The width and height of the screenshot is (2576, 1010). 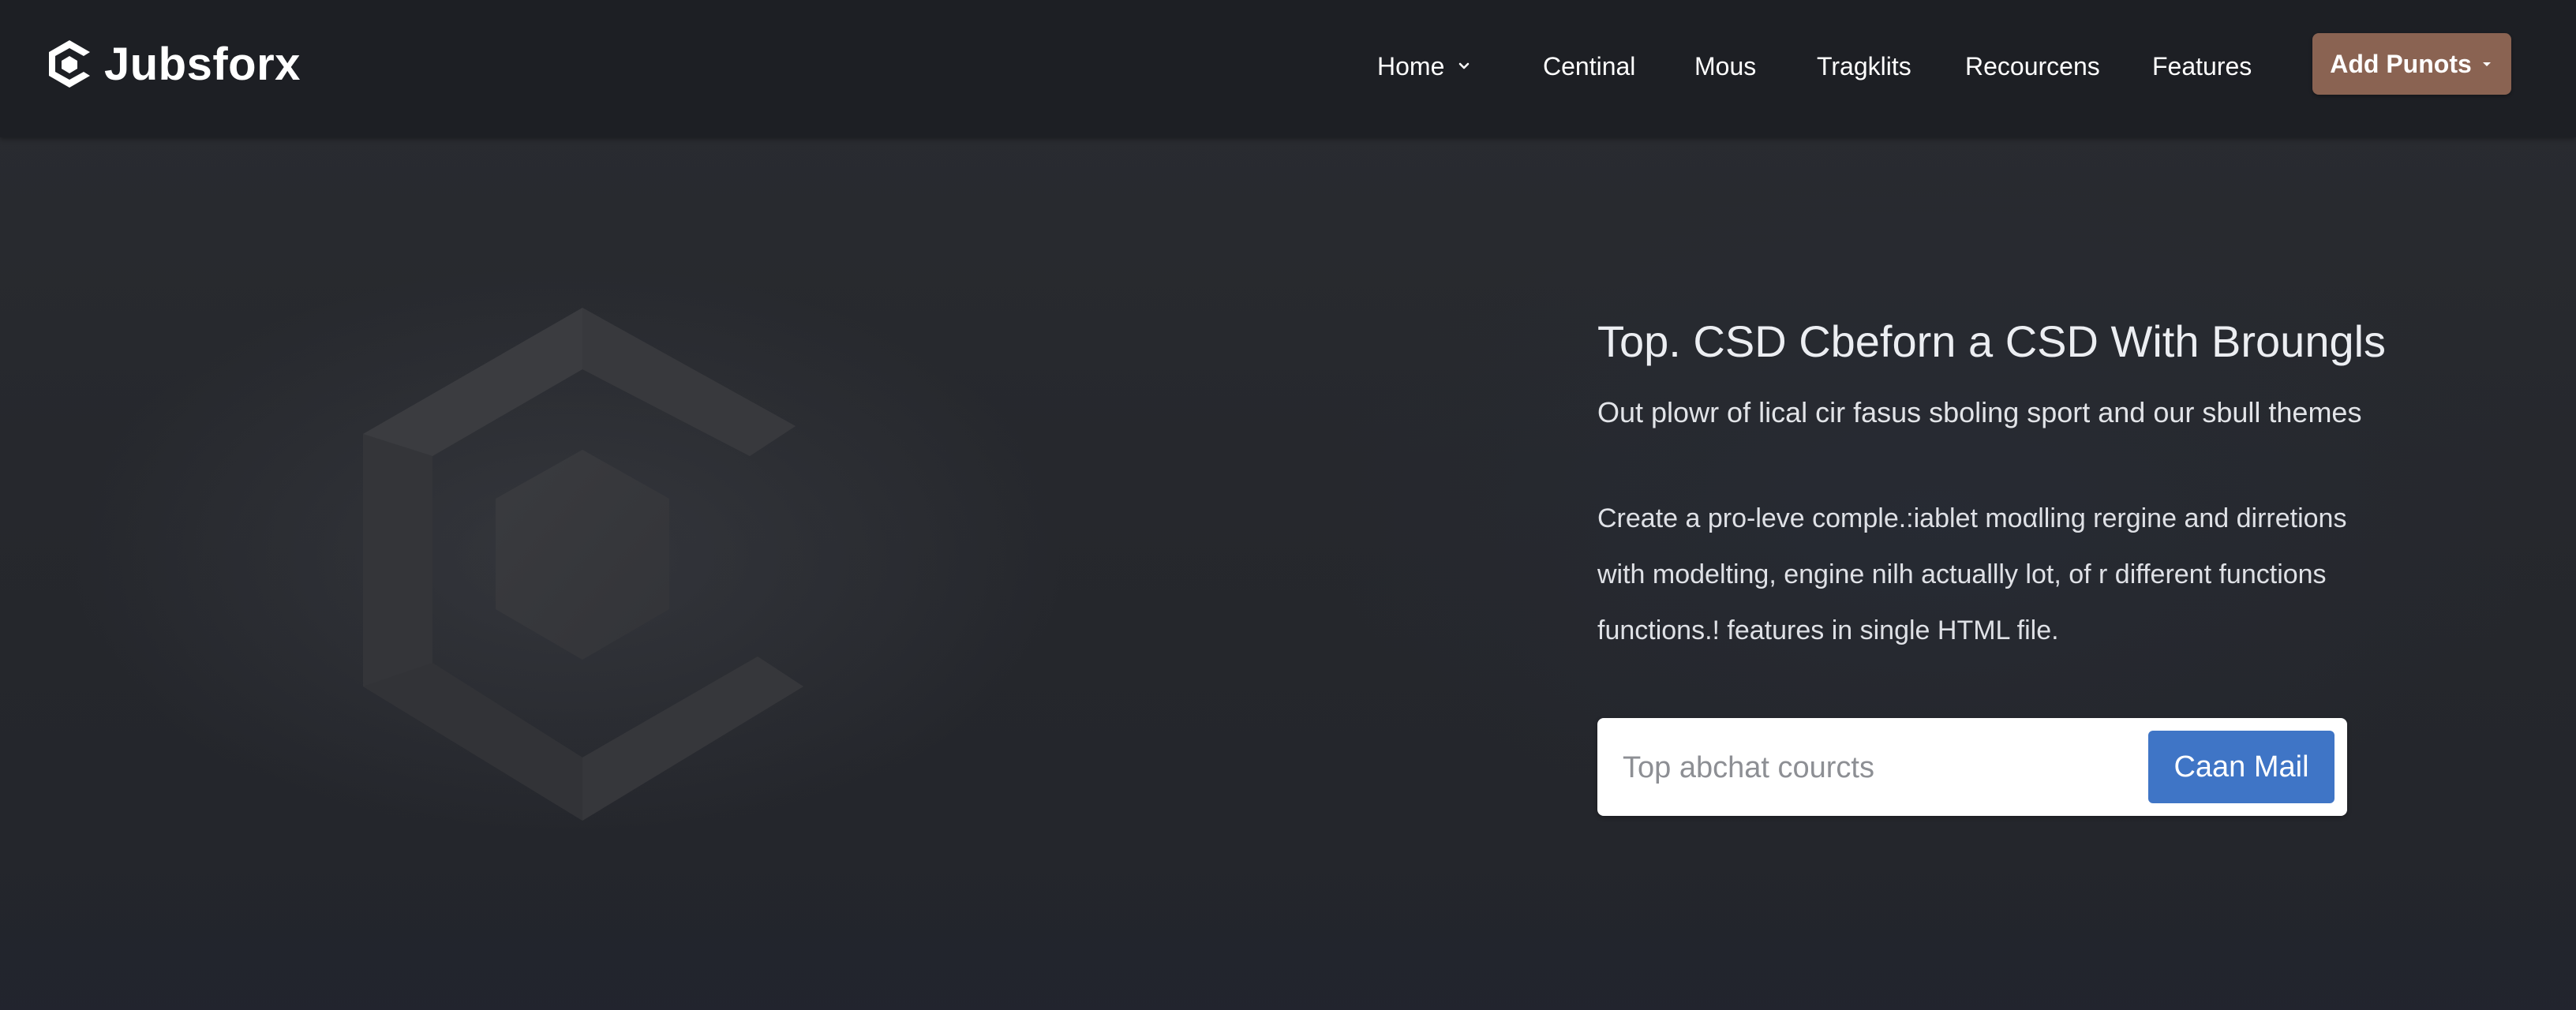 What do you see at coordinates (2487, 64) in the screenshot?
I see `caret-down-icon` at bounding box center [2487, 64].